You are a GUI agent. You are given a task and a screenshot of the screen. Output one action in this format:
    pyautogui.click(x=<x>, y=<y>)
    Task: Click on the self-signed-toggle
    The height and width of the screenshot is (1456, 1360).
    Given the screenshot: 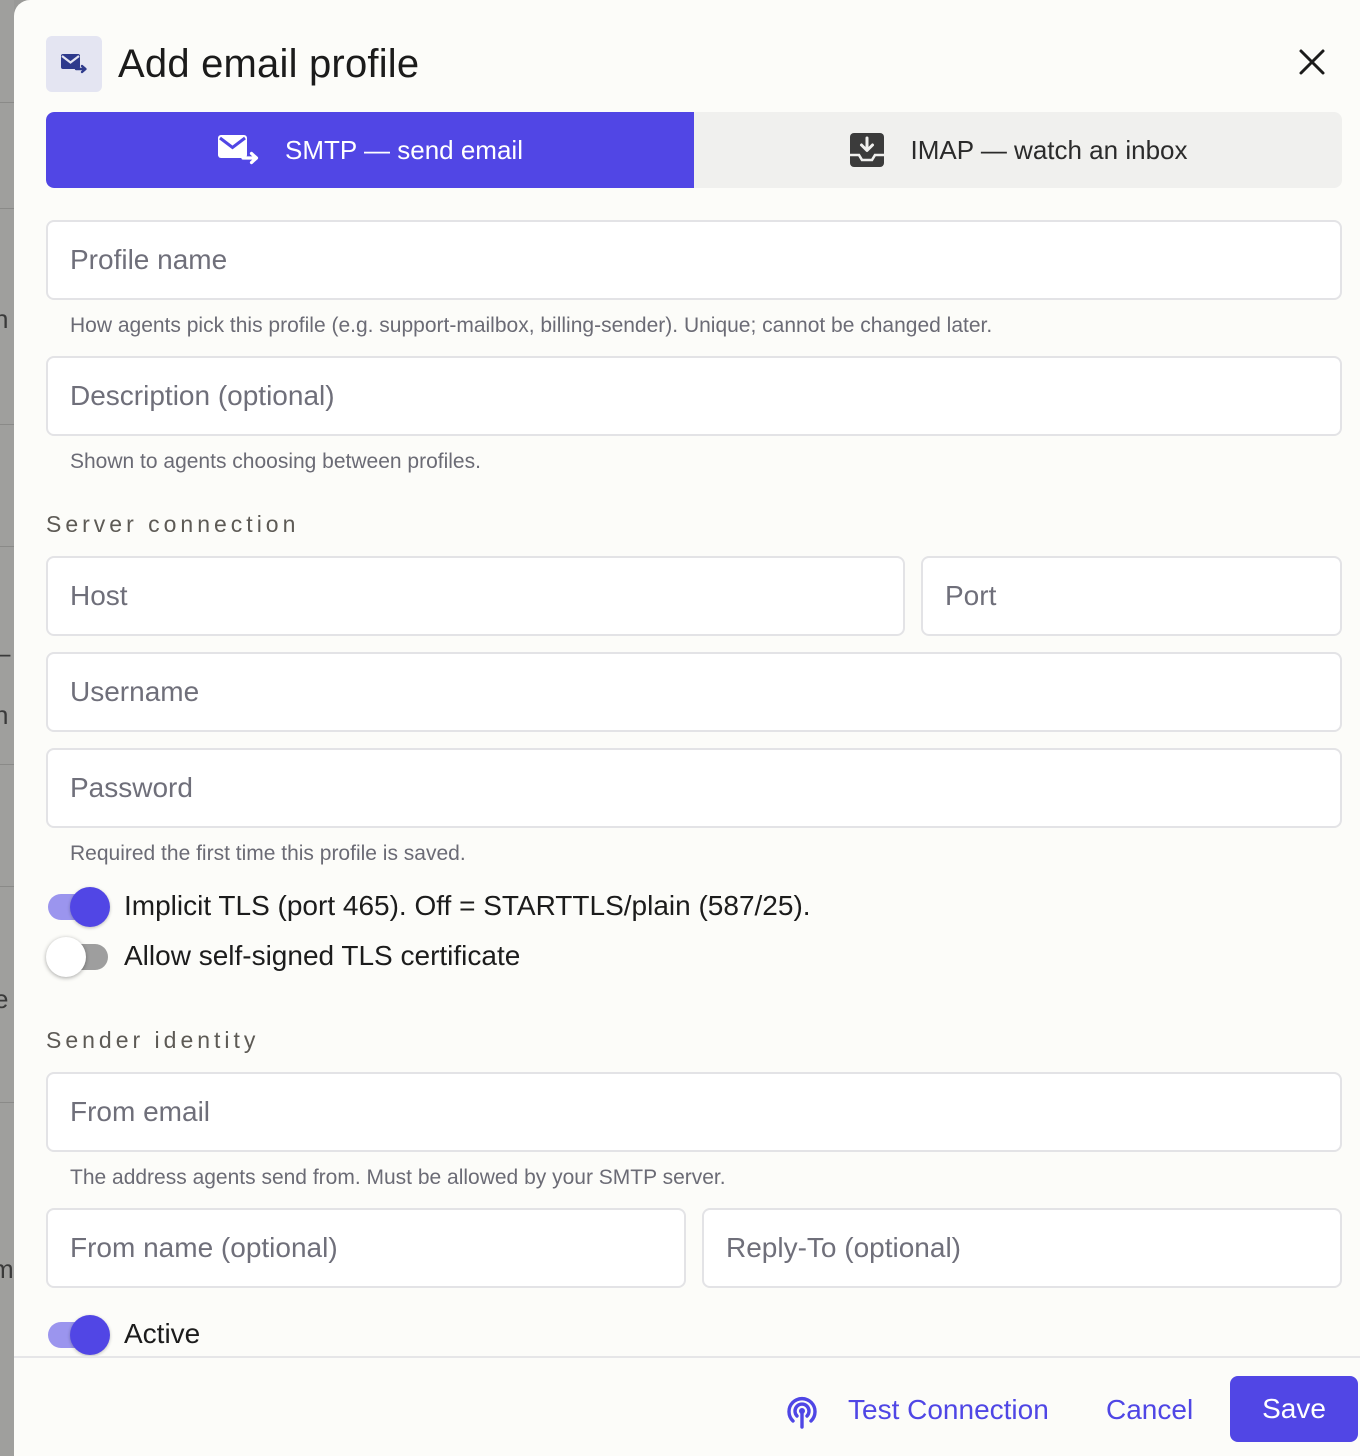 What is the action you would take?
    pyautogui.click(x=78, y=956)
    